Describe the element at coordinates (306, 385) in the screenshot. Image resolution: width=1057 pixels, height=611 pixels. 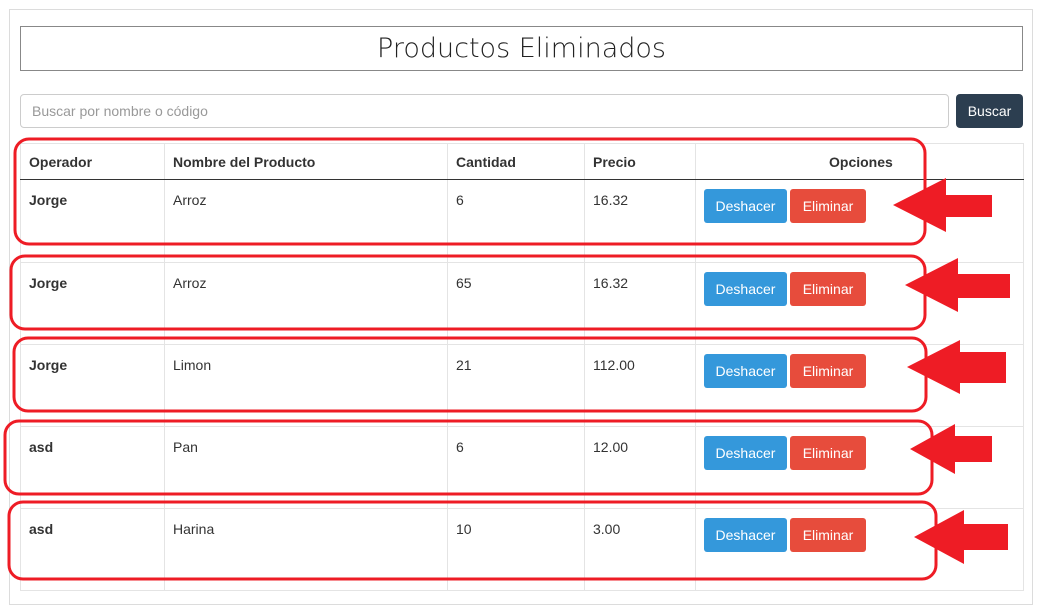
I see `cell-producto: Limon` at that location.